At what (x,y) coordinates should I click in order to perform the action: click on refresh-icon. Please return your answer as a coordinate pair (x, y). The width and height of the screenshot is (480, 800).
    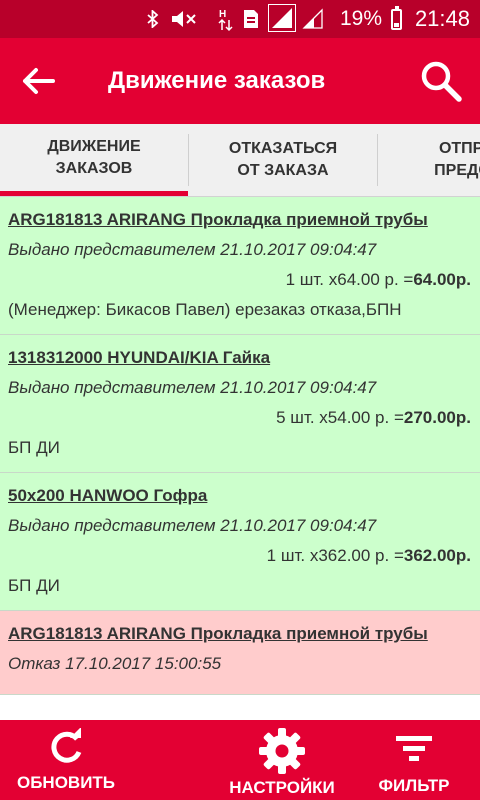
    Looking at the image, I should click on (66, 745).